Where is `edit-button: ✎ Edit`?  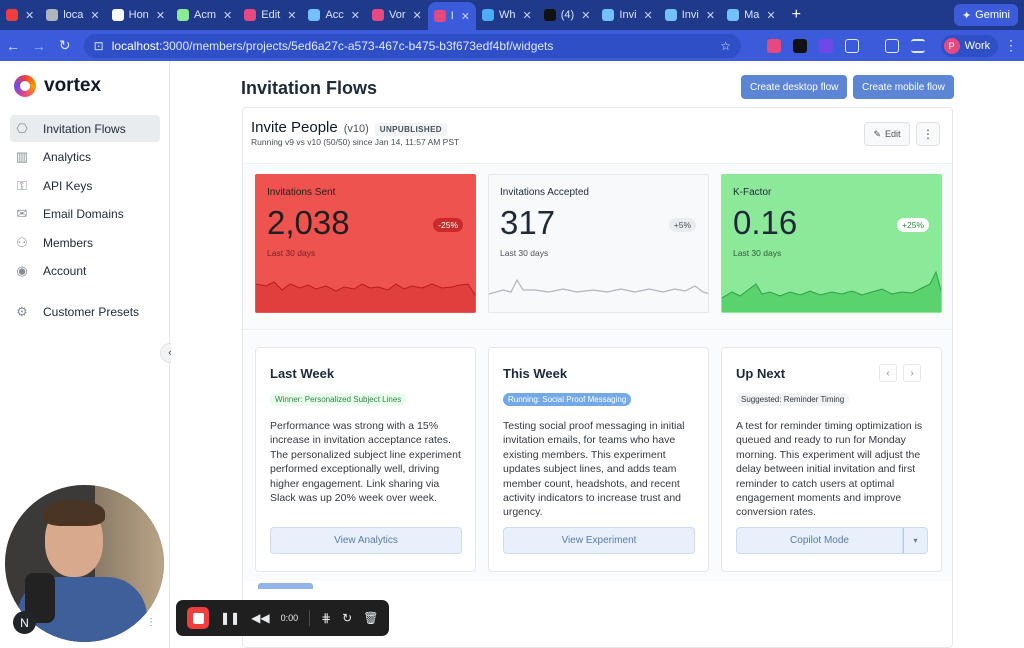
edit-button: ✎ Edit is located at coordinates (887, 134).